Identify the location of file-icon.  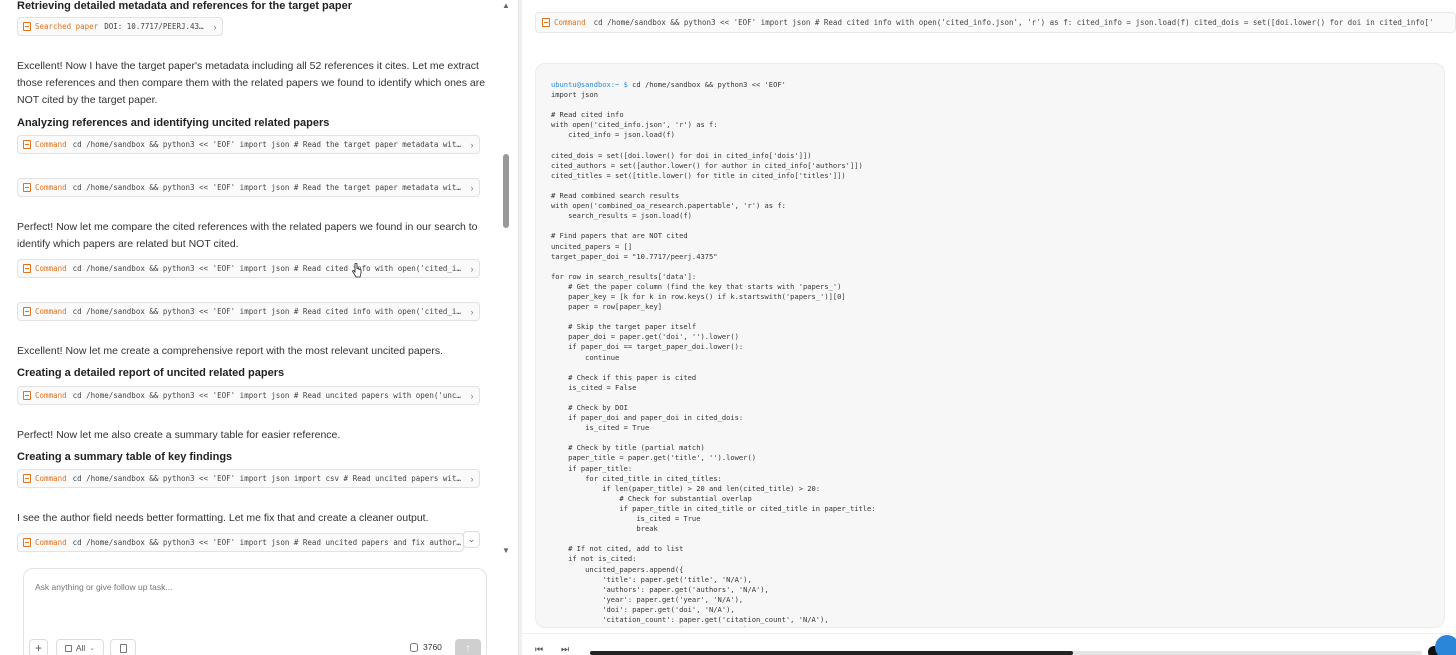
(123, 648).